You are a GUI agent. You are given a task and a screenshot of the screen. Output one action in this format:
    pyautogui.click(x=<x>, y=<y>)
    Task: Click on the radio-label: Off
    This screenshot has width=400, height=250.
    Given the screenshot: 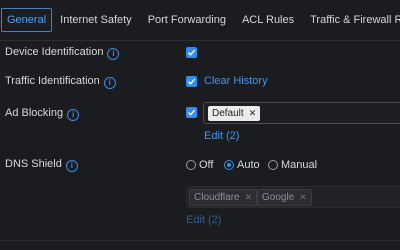 What is the action you would take?
    pyautogui.click(x=206, y=165)
    